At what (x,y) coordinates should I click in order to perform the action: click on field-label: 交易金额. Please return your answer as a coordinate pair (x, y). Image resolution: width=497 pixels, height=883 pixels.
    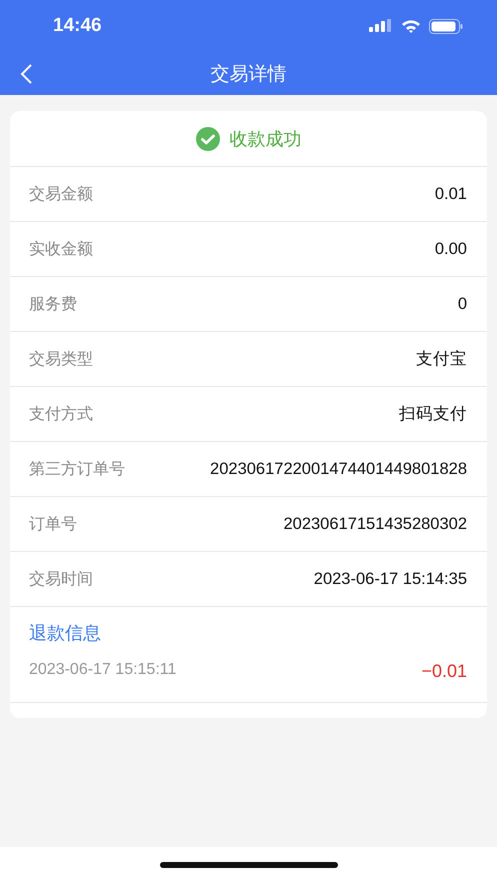
    Looking at the image, I should click on (61, 194).